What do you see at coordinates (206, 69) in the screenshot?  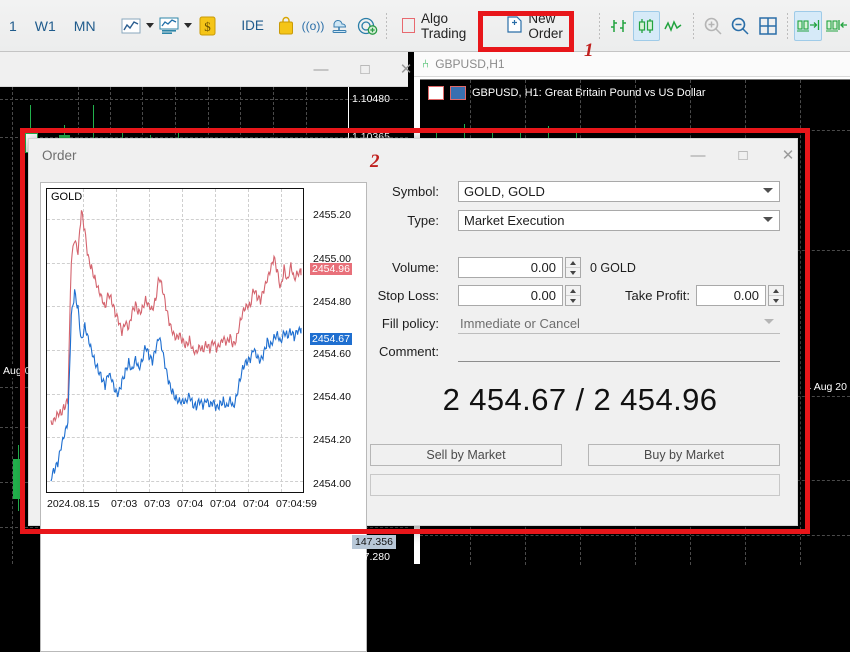 I see `left-window-titlebar: — □ ✕` at bounding box center [206, 69].